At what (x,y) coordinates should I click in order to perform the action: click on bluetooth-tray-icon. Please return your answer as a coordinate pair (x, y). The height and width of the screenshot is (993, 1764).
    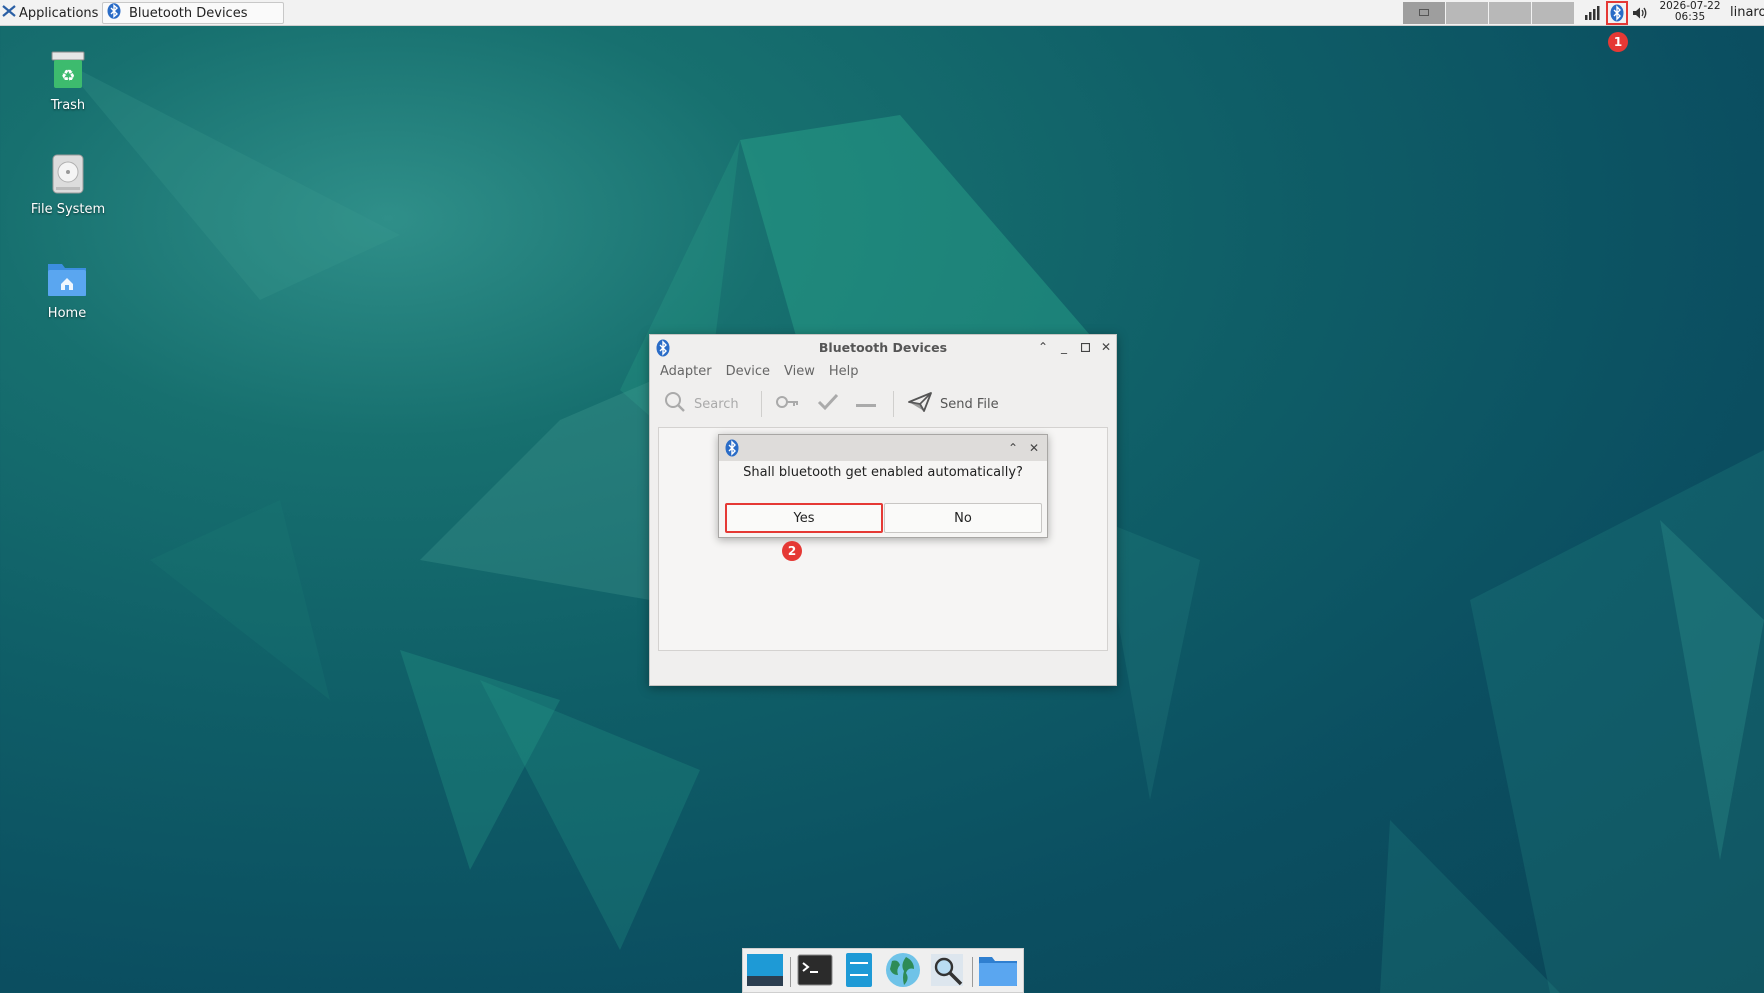
    Looking at the image, I should click on (1617, 13).